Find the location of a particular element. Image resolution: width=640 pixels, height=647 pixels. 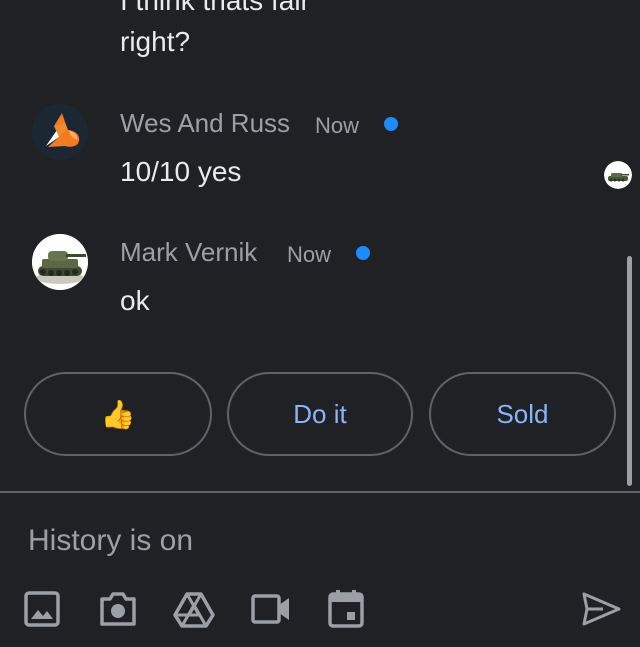

message-text: ok is located at coordinates (135, 300).